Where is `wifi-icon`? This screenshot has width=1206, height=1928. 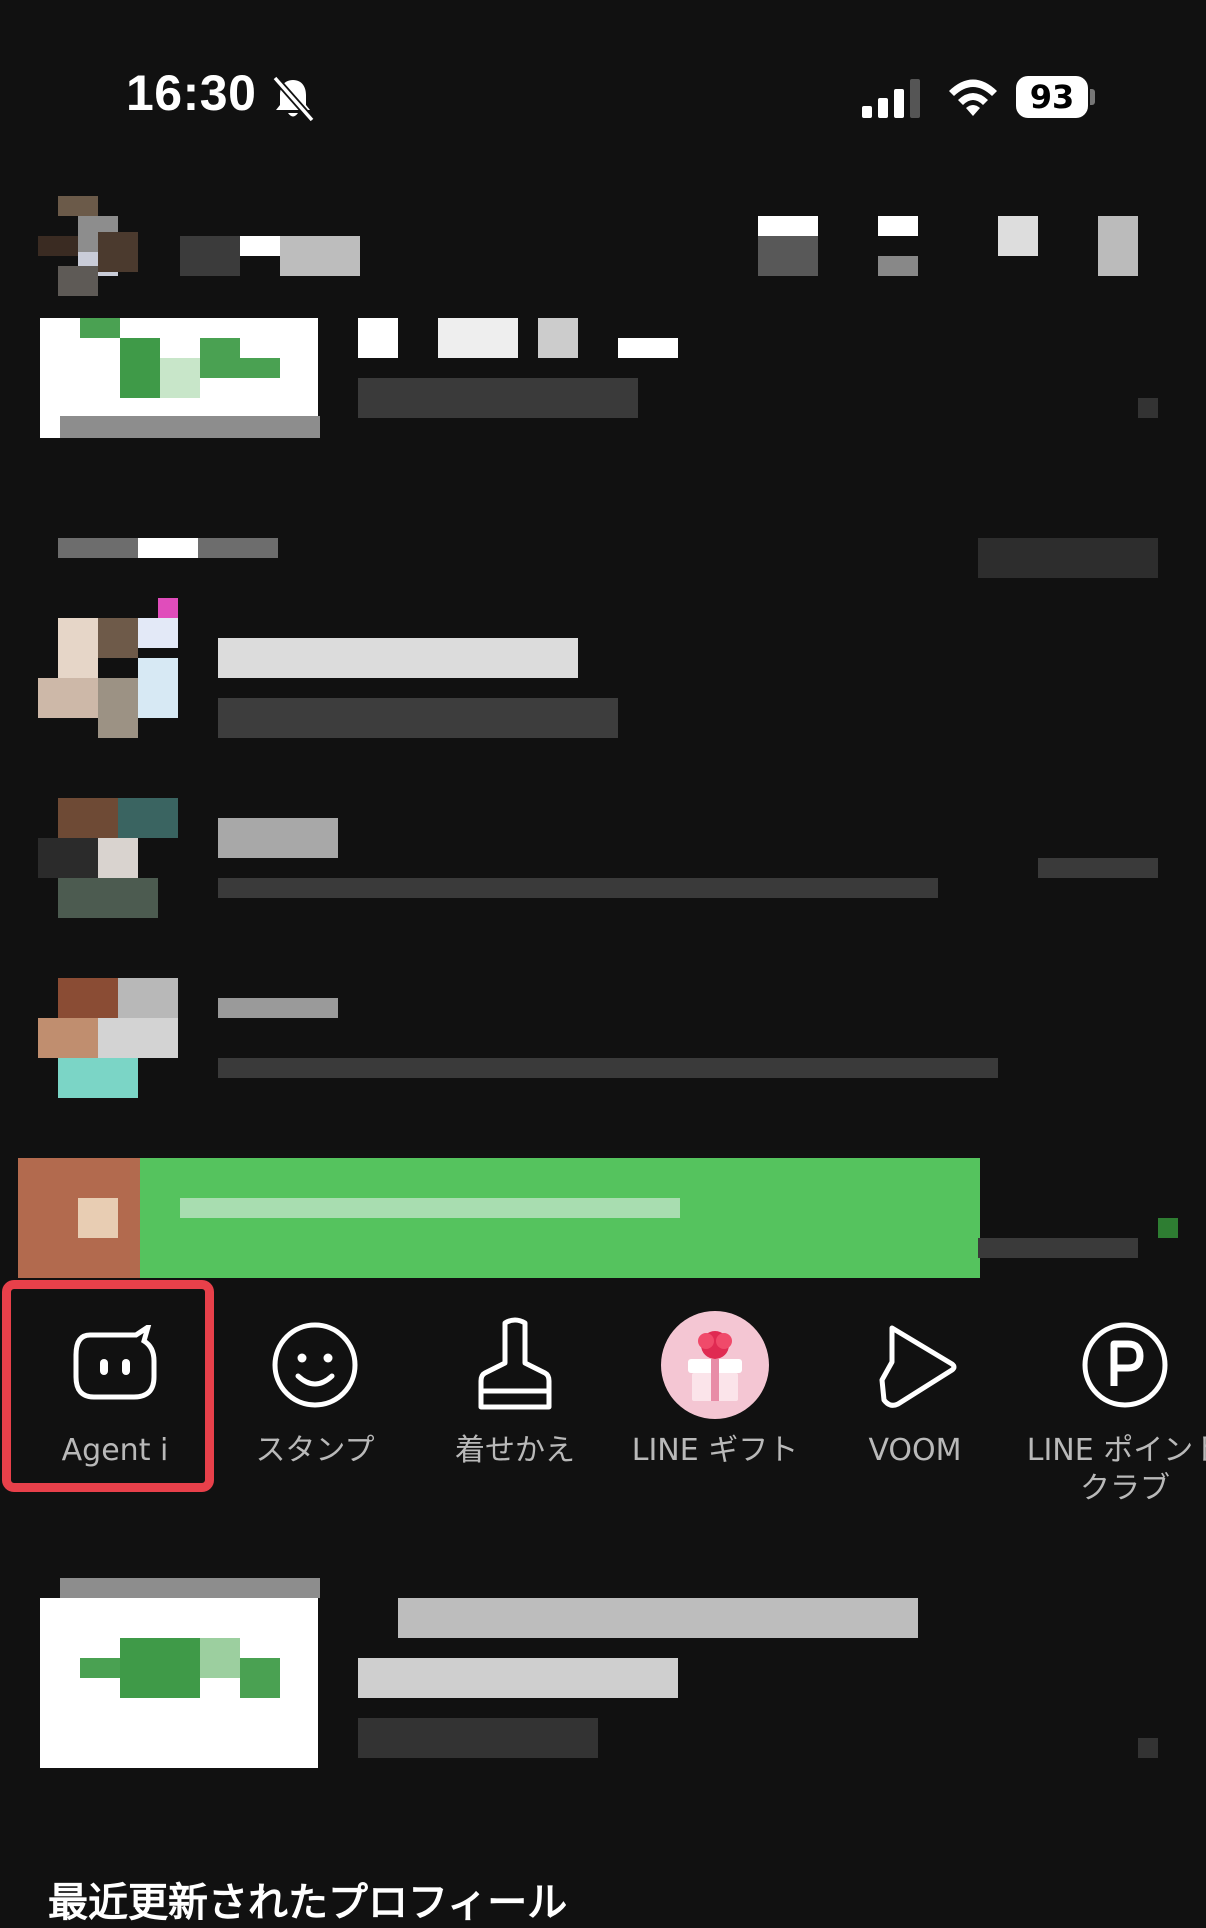 wifi-icon is located at coordinates (973, 97).